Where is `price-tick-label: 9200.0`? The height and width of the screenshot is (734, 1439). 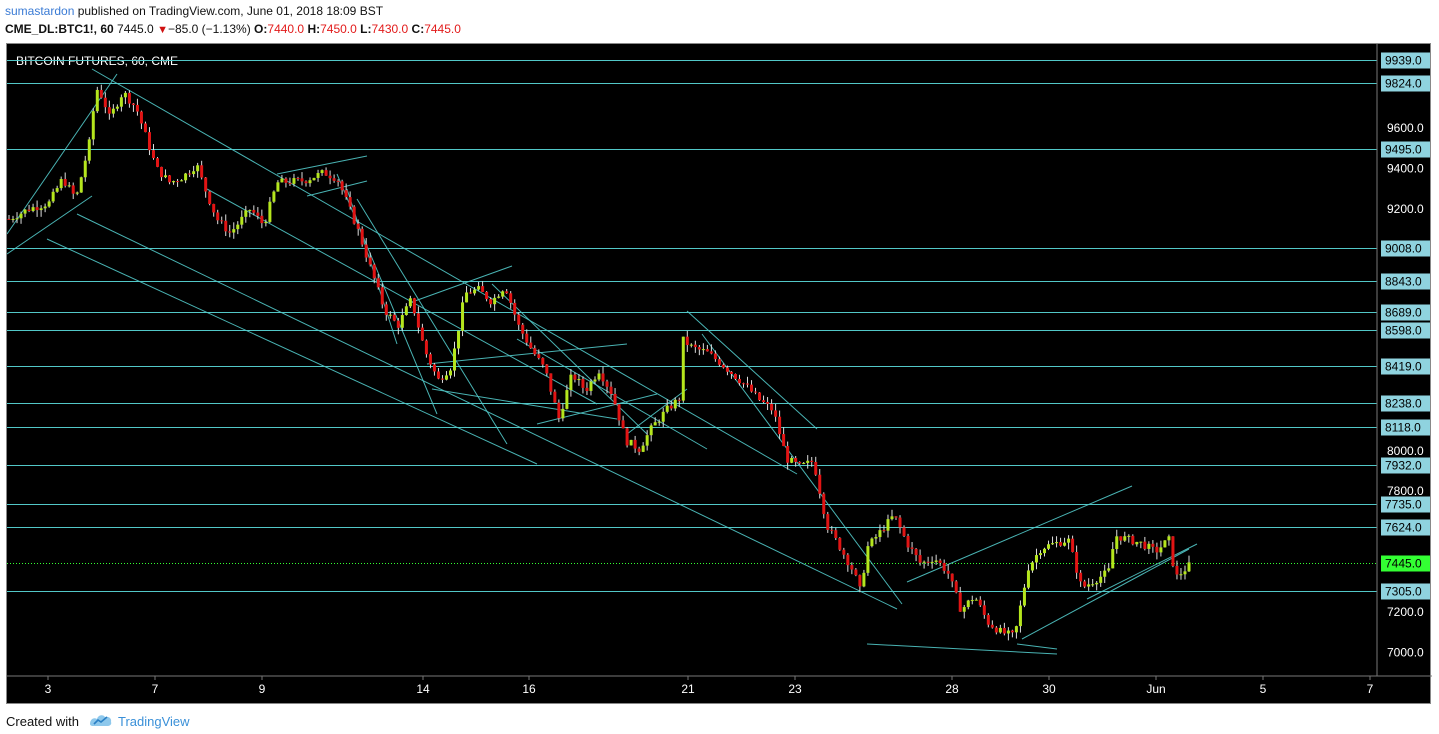
price-tick-label: 9200.0 is located at coordinates (1405, 209).